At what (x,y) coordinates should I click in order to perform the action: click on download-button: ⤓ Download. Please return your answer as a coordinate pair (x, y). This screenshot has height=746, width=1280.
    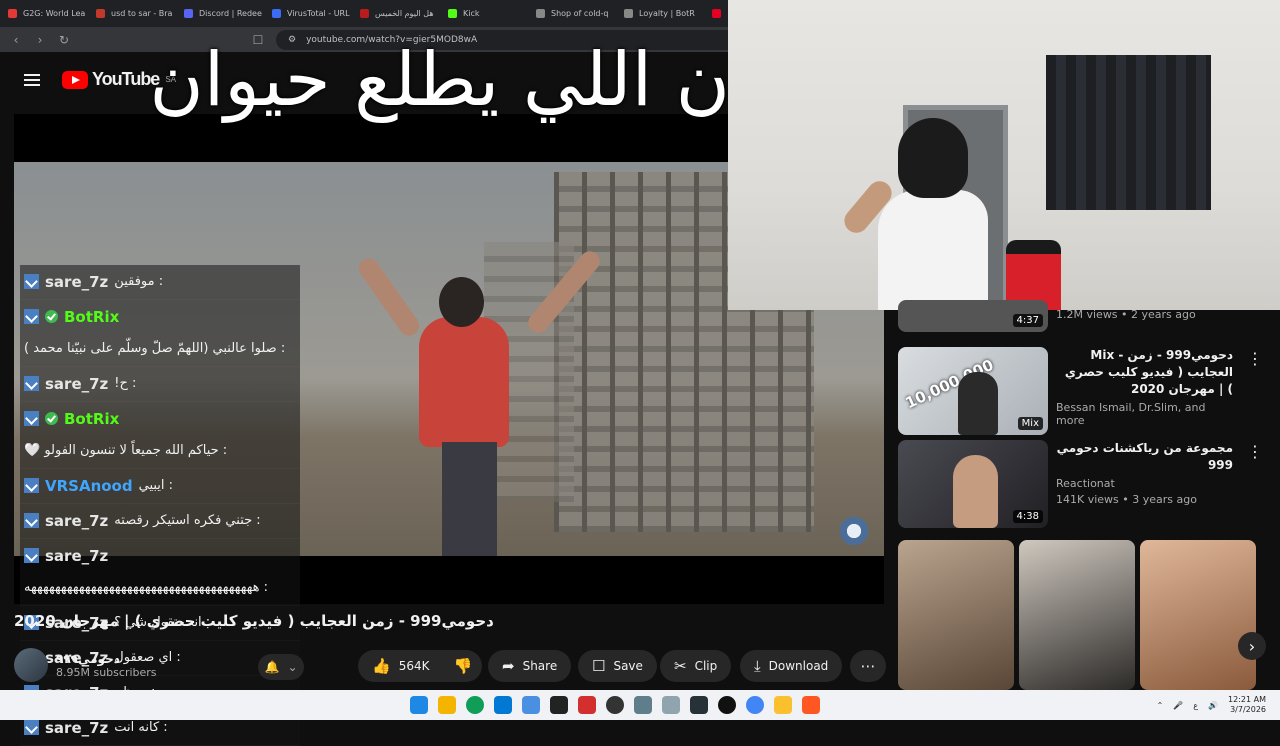
    Looking at the image, I should click on (791, 666).